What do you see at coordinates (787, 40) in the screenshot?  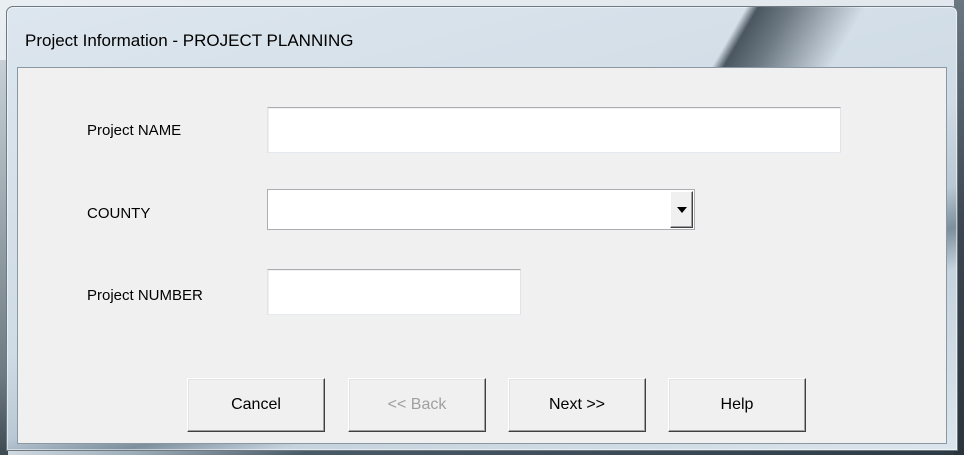 I see `title-bar-glass-reflection` at bounding box center [787, 40].